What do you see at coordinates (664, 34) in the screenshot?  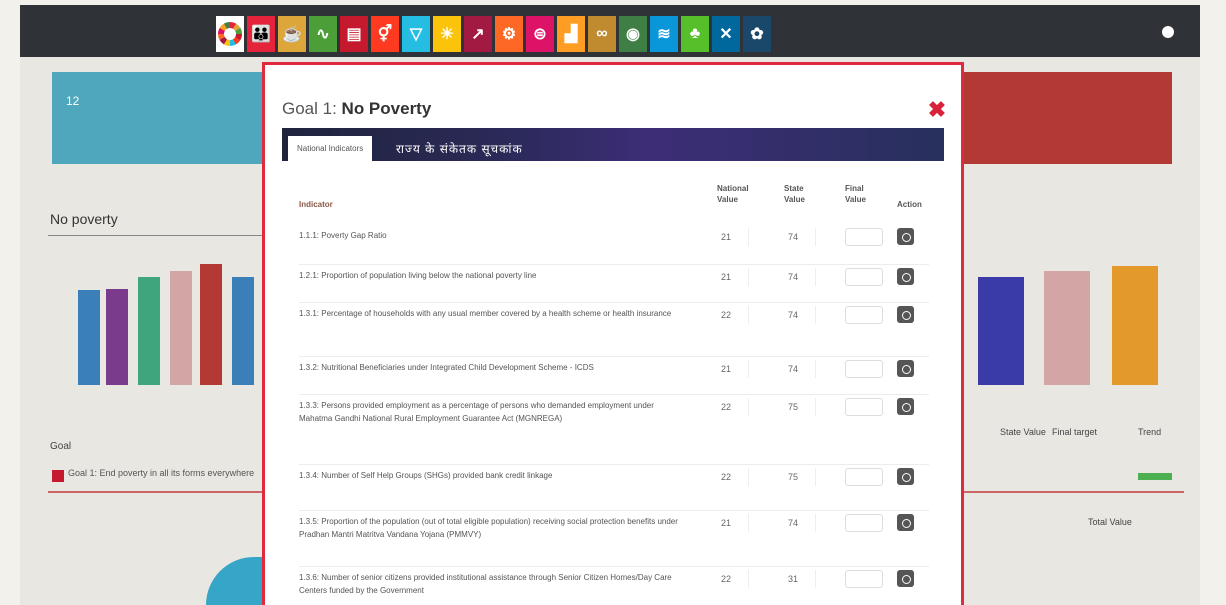 I see `life-below-water-icon: ≋` at bounding box center [664, 34].